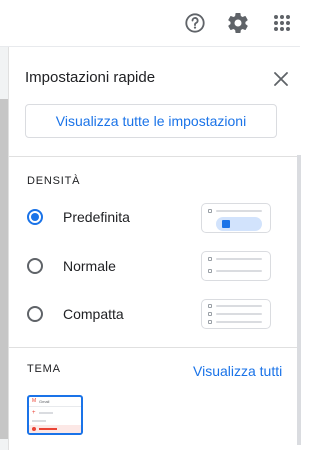 The image size is (320, 450). Describe the element at coordinates (96, 217) in the screenshot. I see `density-option-label: Predefinita` at that location.